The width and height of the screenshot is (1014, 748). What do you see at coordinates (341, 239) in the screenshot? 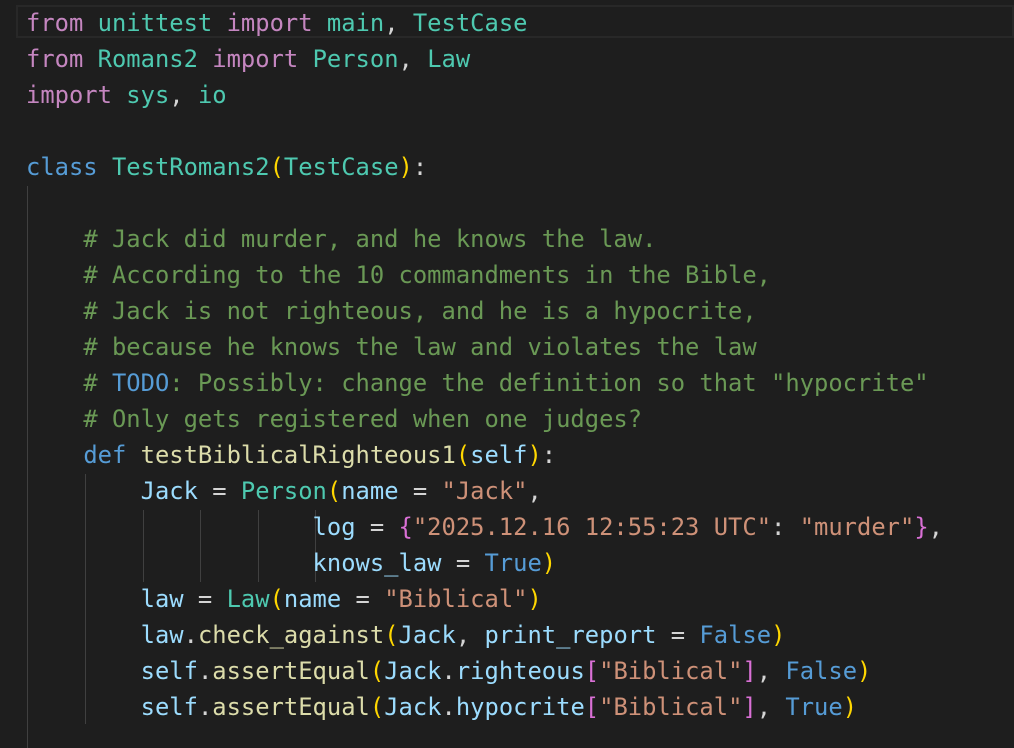
I see `code-line: # Jack did murder, and he knows the law.` at bounding box center [341, 239].